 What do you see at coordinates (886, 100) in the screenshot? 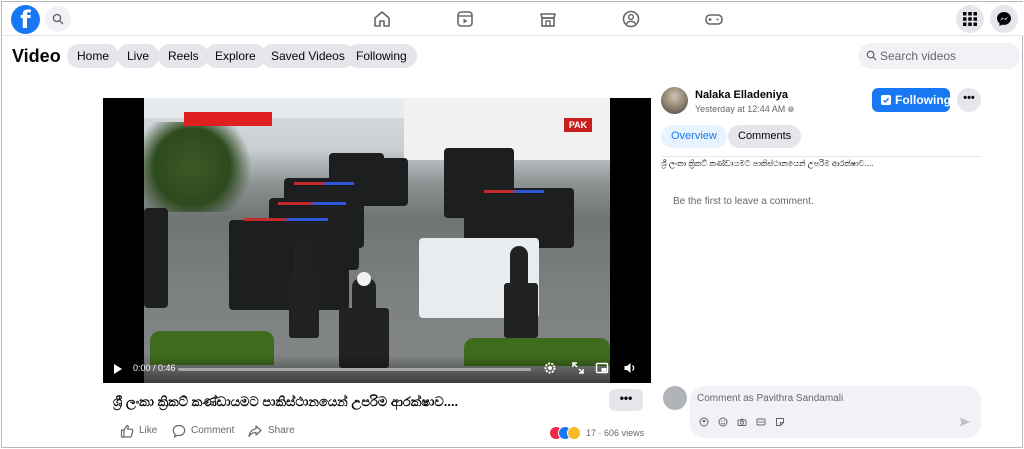
I see `following-check-icon` at bounding box center [886, 100].